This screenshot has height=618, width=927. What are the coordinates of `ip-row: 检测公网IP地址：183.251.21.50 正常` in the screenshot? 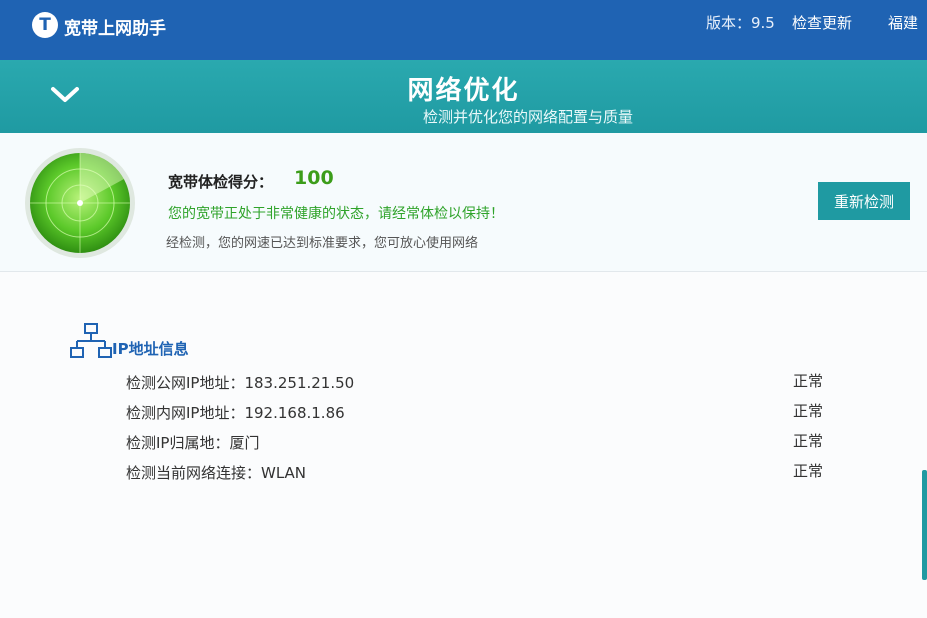 It's located at (506, 384).